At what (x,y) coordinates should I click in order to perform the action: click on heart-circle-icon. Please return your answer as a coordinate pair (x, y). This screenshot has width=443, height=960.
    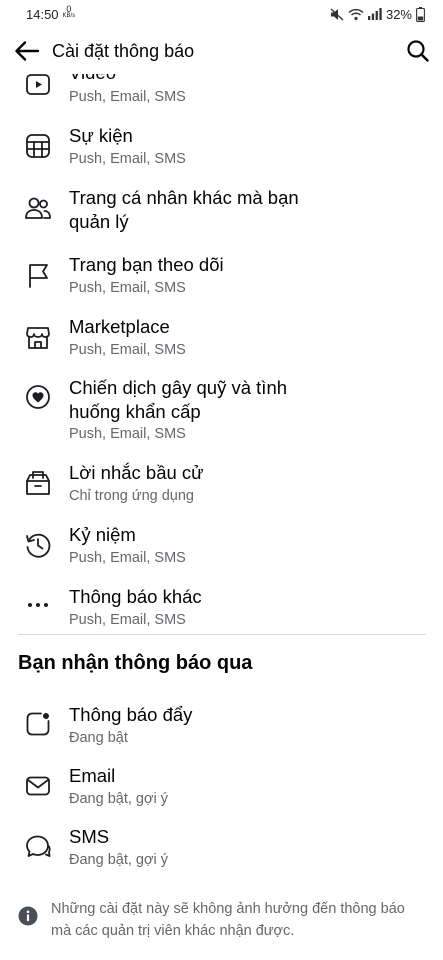
    Looking at the image, I should click on (38, 397).